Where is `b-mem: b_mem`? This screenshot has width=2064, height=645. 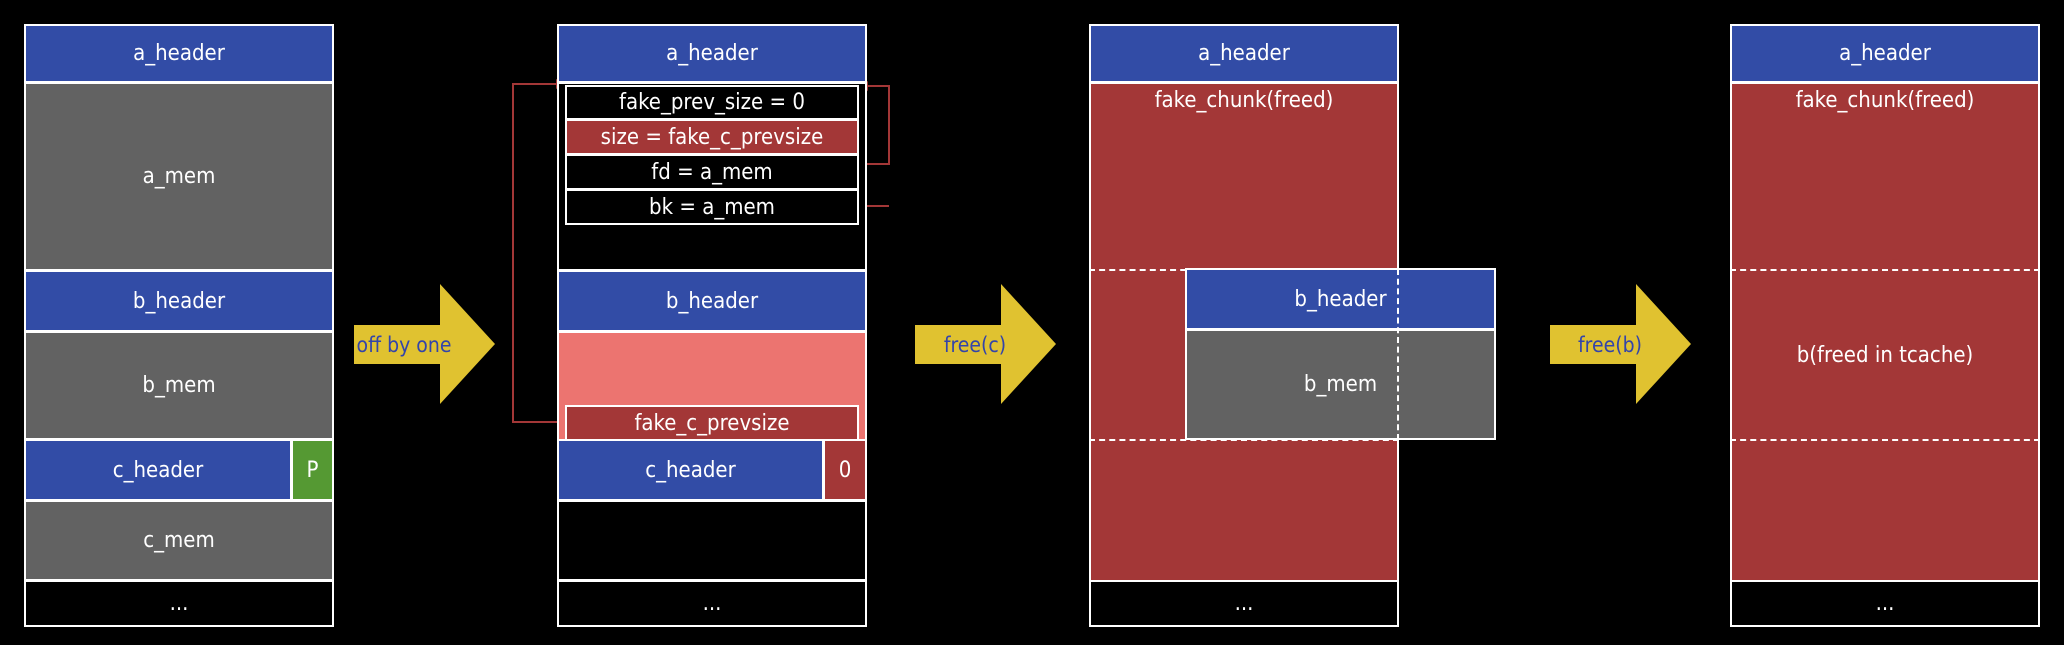 b-mem: b_mem is located at coordinates (1340, 384).